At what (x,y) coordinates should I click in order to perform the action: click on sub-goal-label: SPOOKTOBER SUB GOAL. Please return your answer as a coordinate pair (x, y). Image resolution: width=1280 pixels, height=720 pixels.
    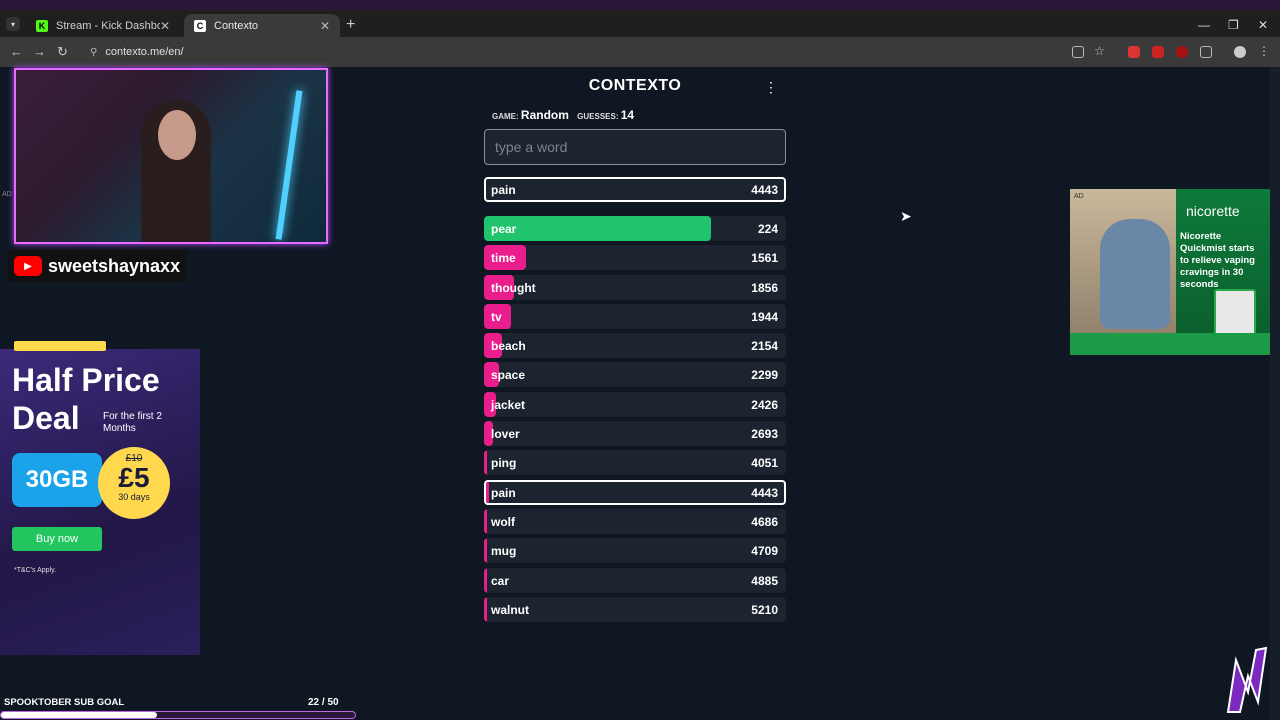
    Looking at the image, I should click on (64, 702).